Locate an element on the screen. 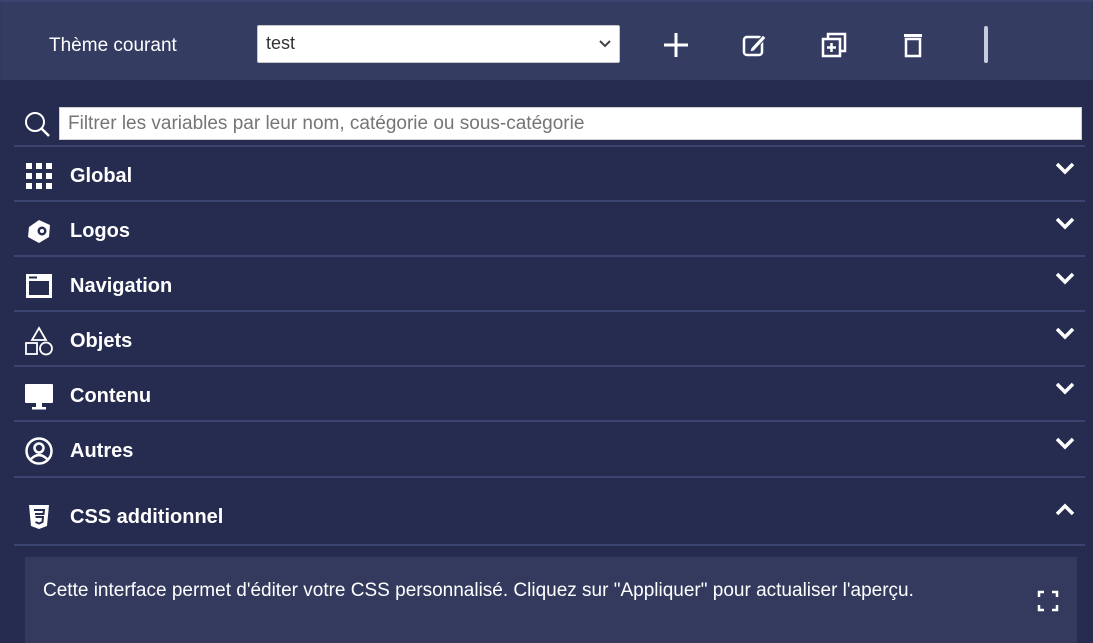 The image size is (1093, 643). section-navigation: Navigation is located at coordinates (549, 282).